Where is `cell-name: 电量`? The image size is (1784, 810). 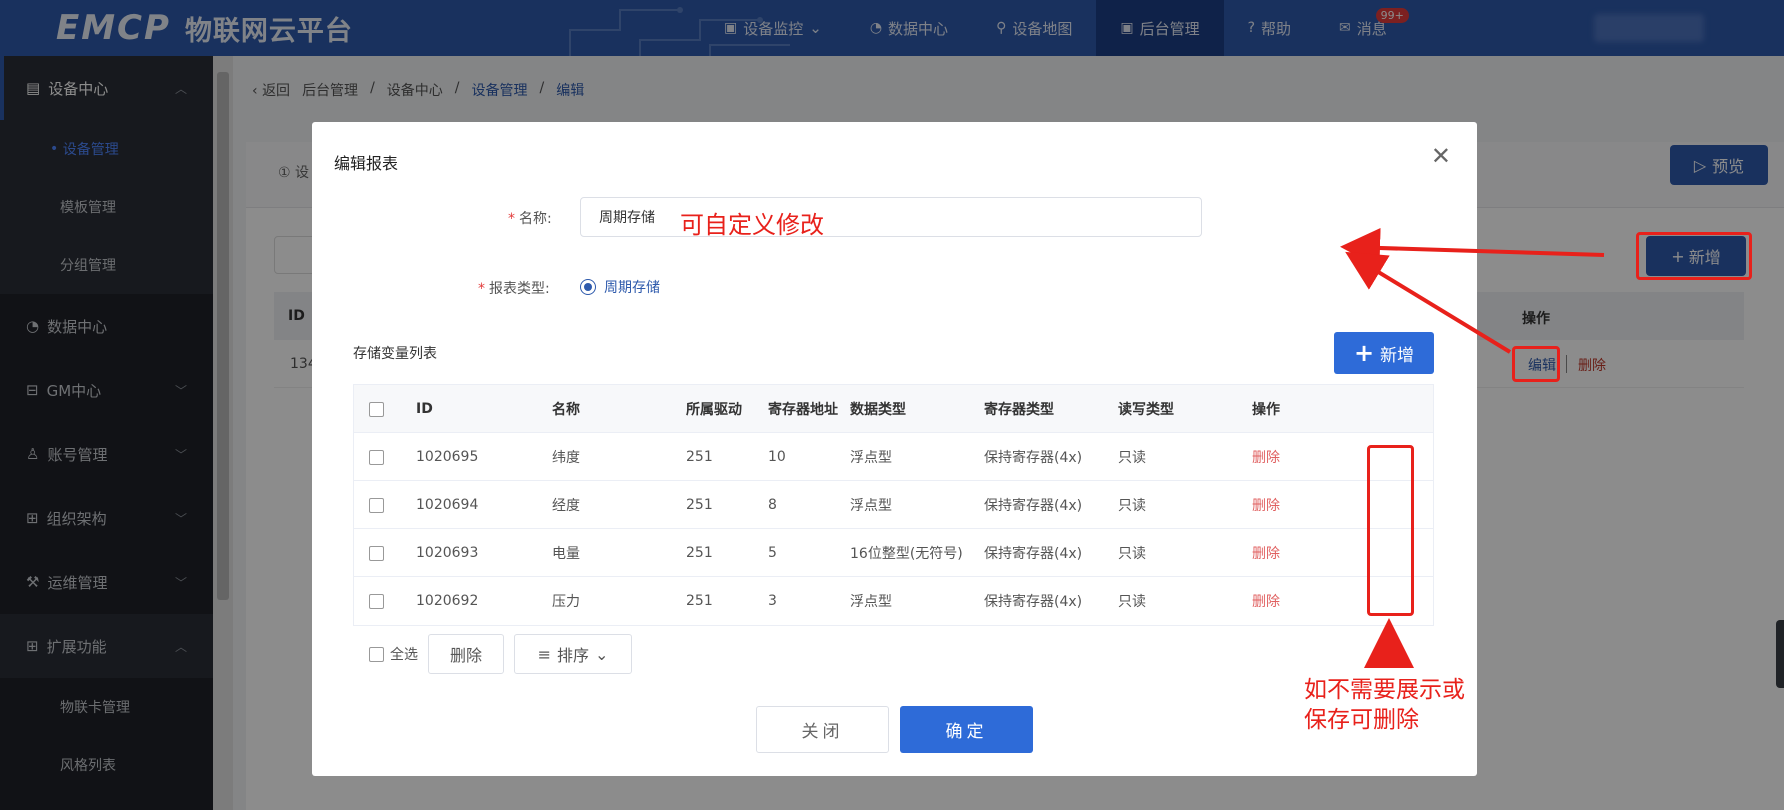
cell-name: 电量 is located at coordinates (566, 554).